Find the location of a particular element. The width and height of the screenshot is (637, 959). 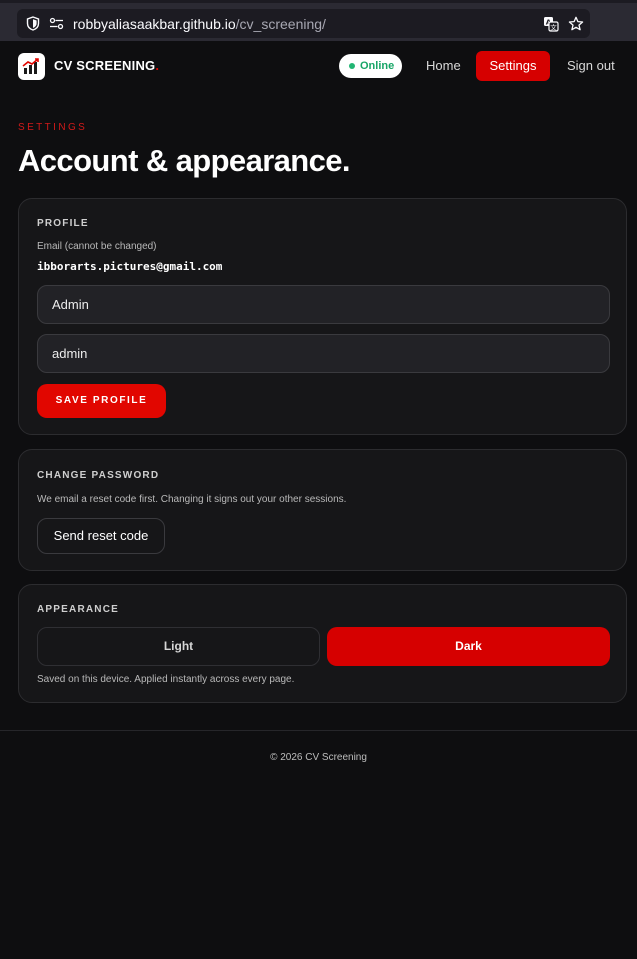

brand-text: CV SCREENING is located at coordinates (105, 65).